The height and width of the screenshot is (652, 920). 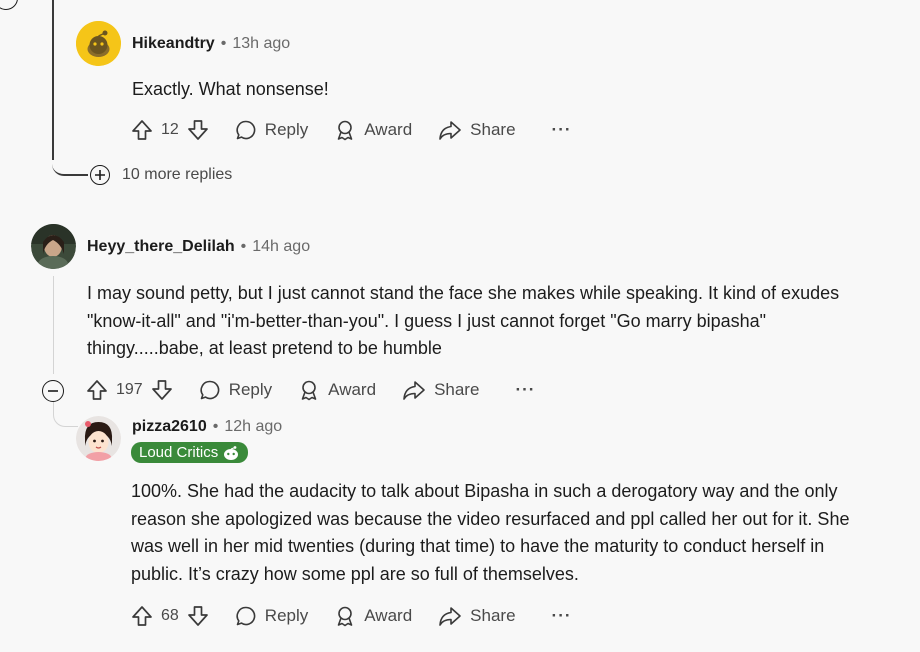 What do you see at coordinates (231, 453) in the screenshot?
I see `snoo-face-icon` at bounding box center [231, 453].